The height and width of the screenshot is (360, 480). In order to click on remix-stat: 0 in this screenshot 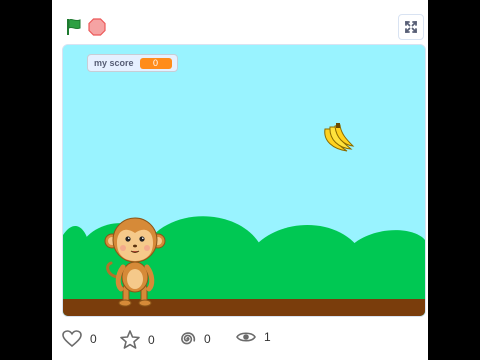, I will do `click(194, 339)`.